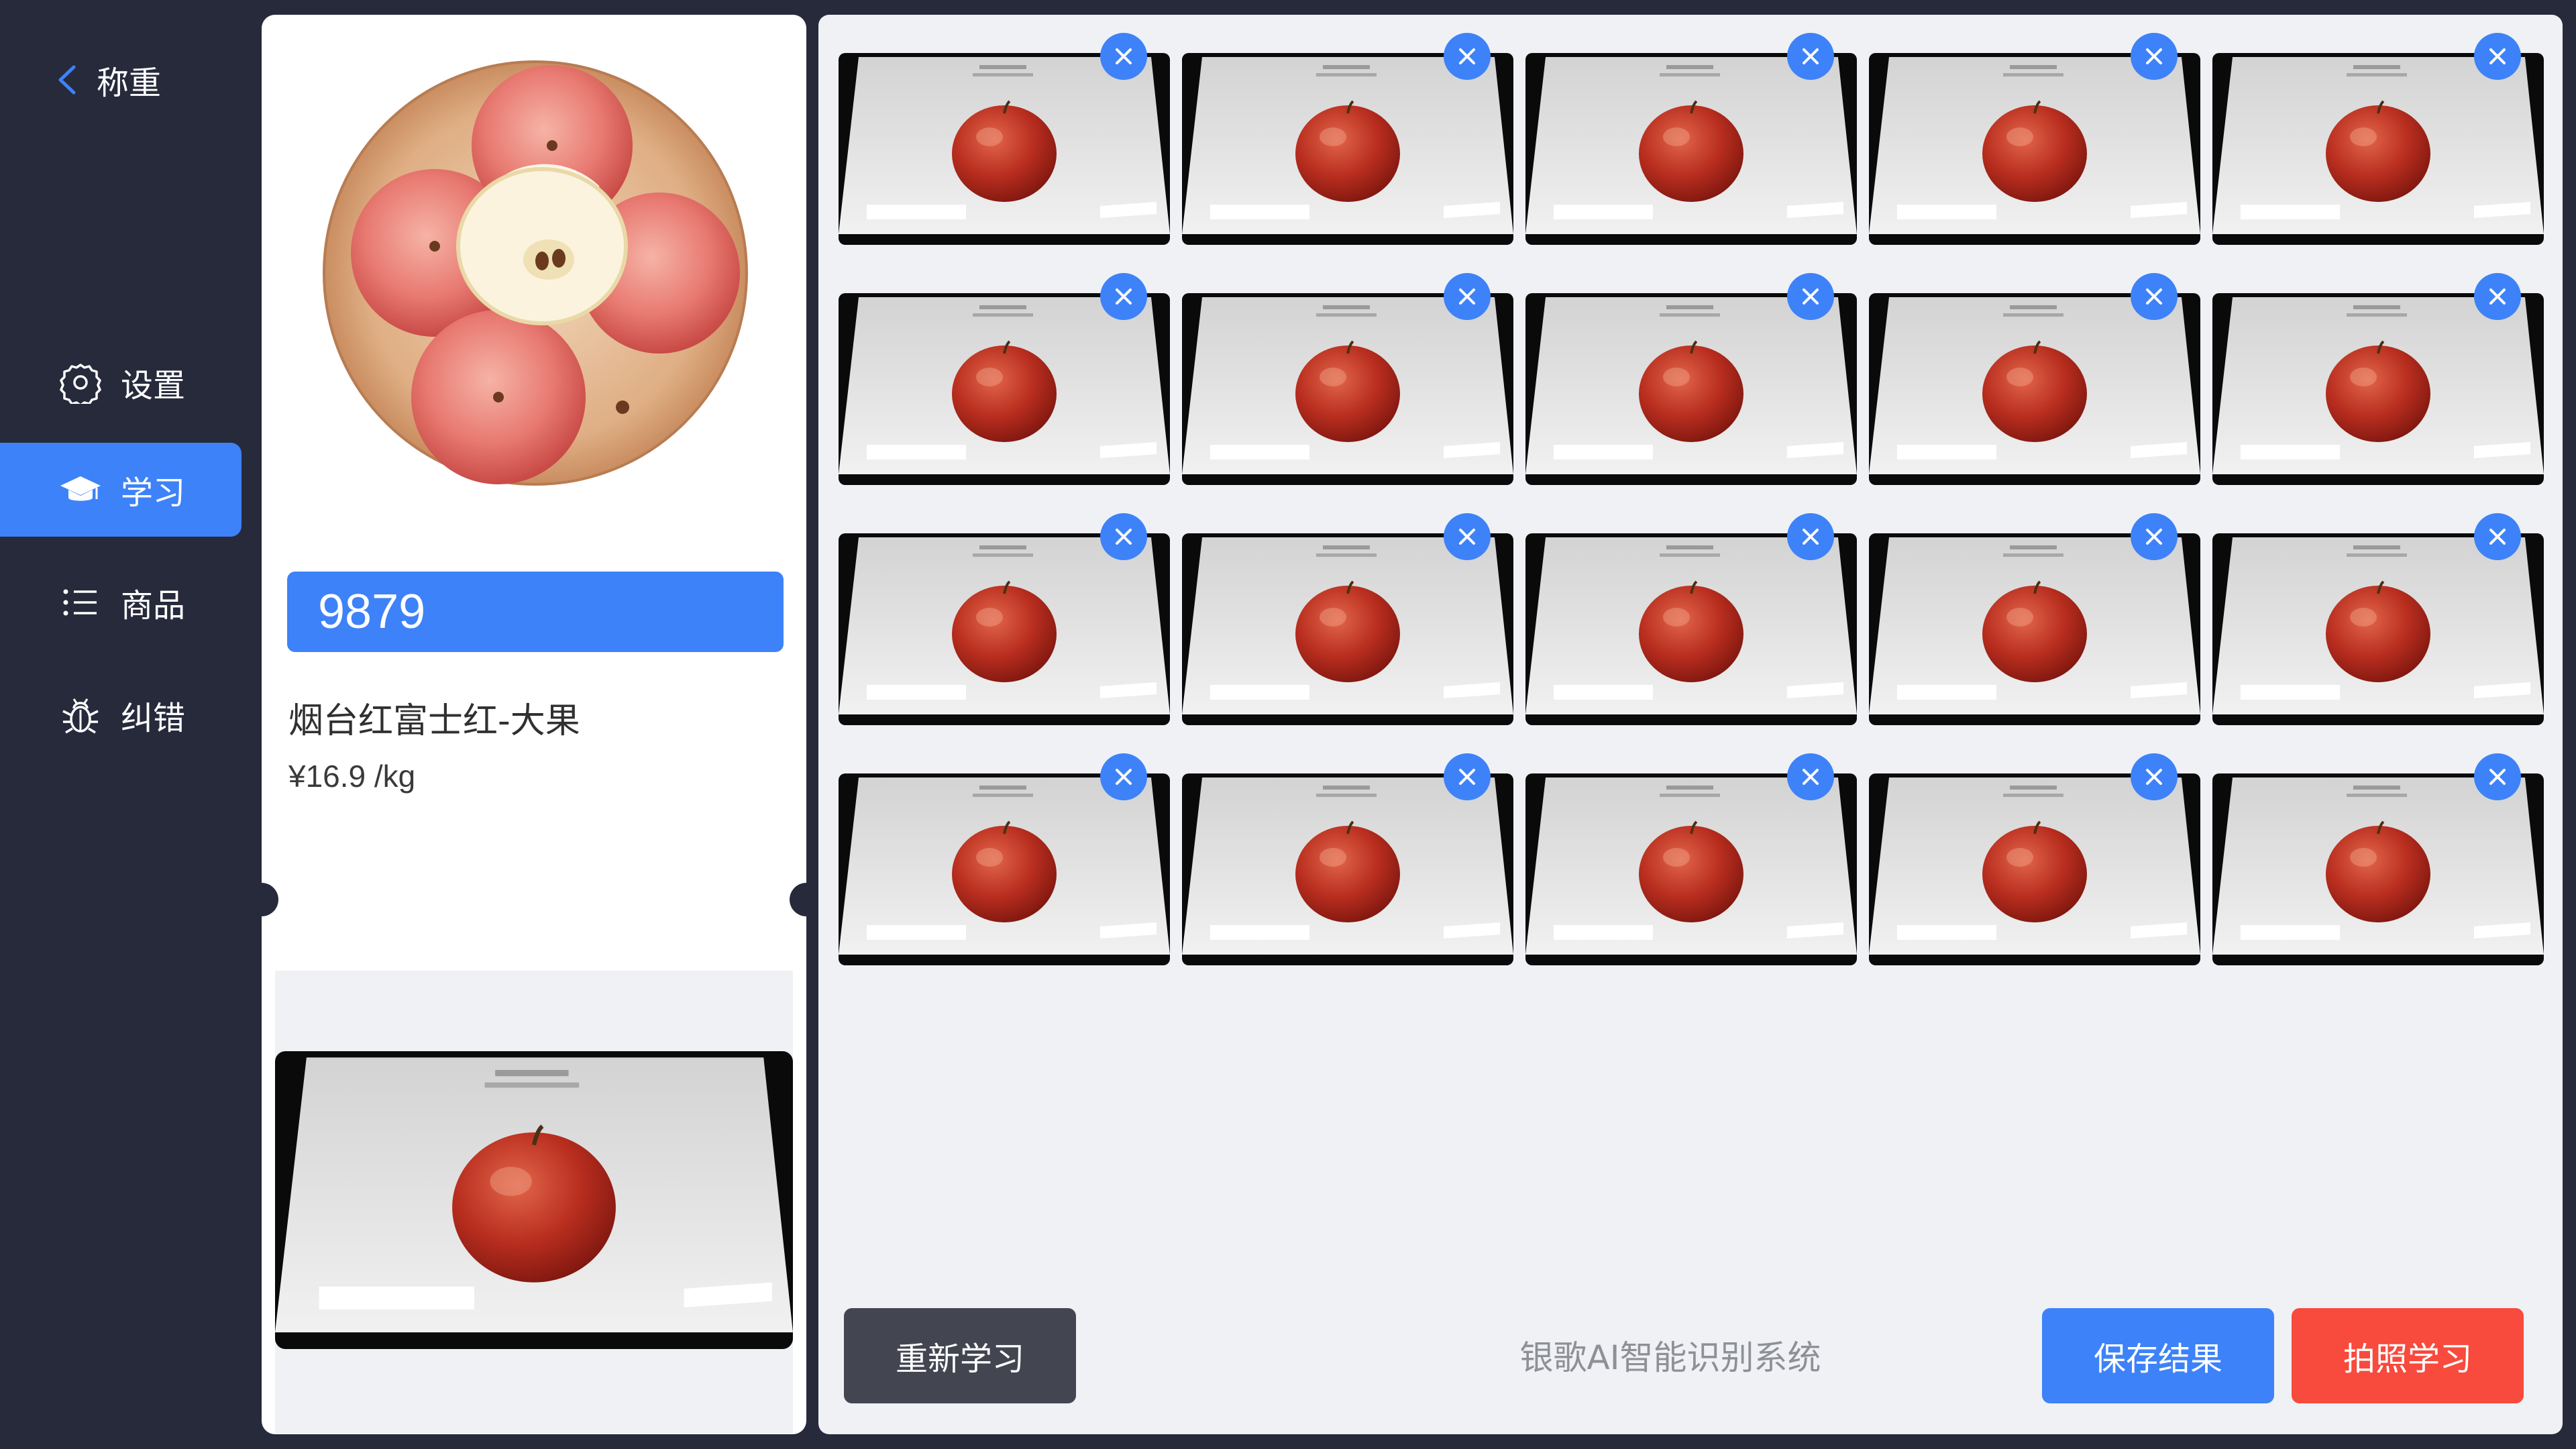  What do you see at coordinates (153, 606) in the screenshot?
I see `sidebar-item-label: 商品` at bounding box center [153, 606].